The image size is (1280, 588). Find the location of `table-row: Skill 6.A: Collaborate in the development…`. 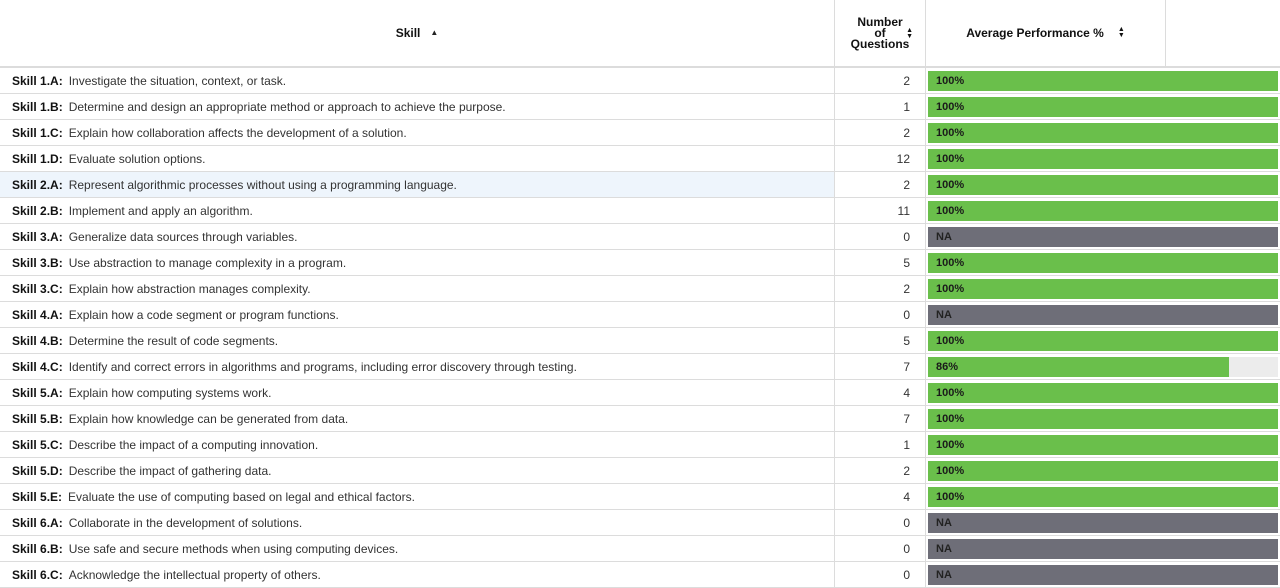

table-row: Skill 6.A: Collaborate in the development… is located at coordinates (640, 523).